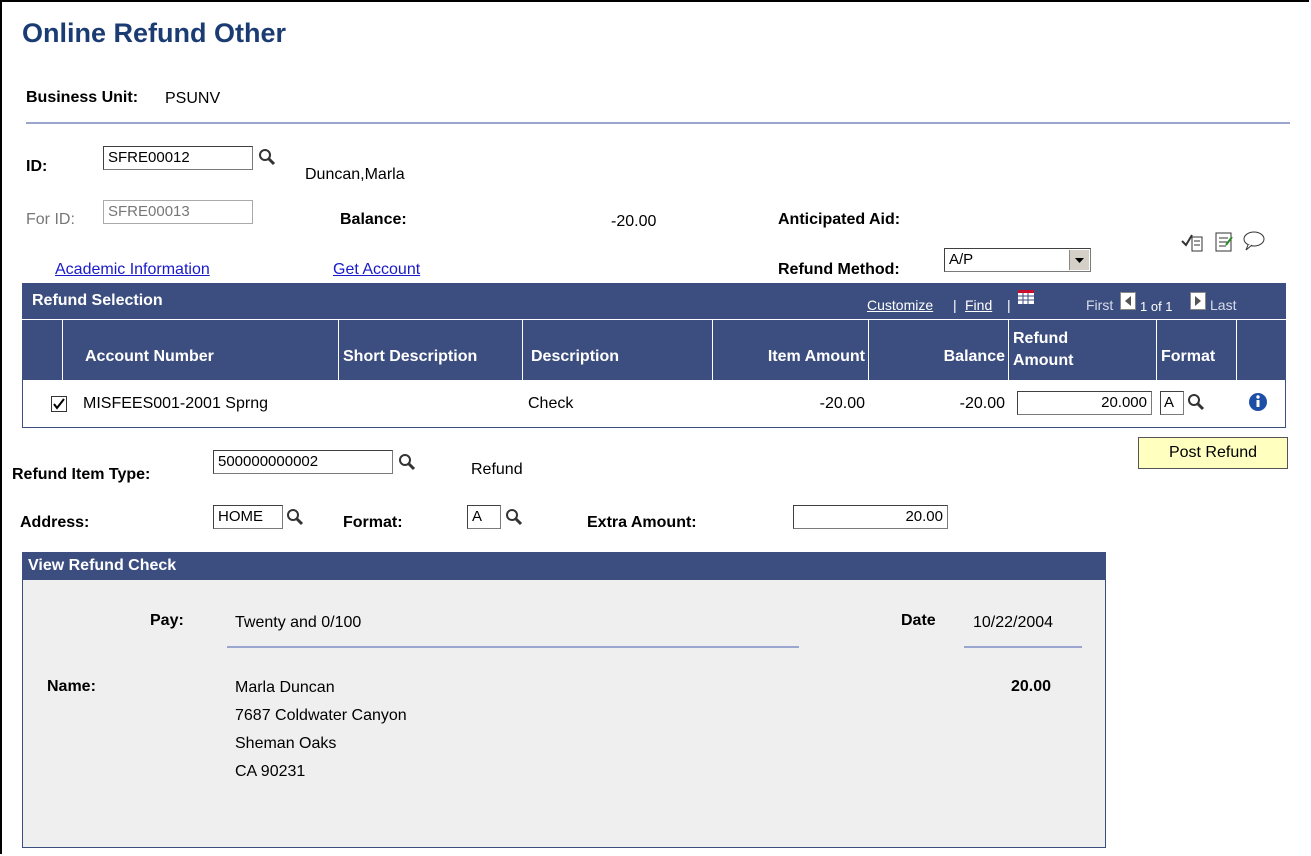  Describe the element at coordinates (1213, 453) in the screenshot. I see `post-refund-button: Post Refund` at that location.